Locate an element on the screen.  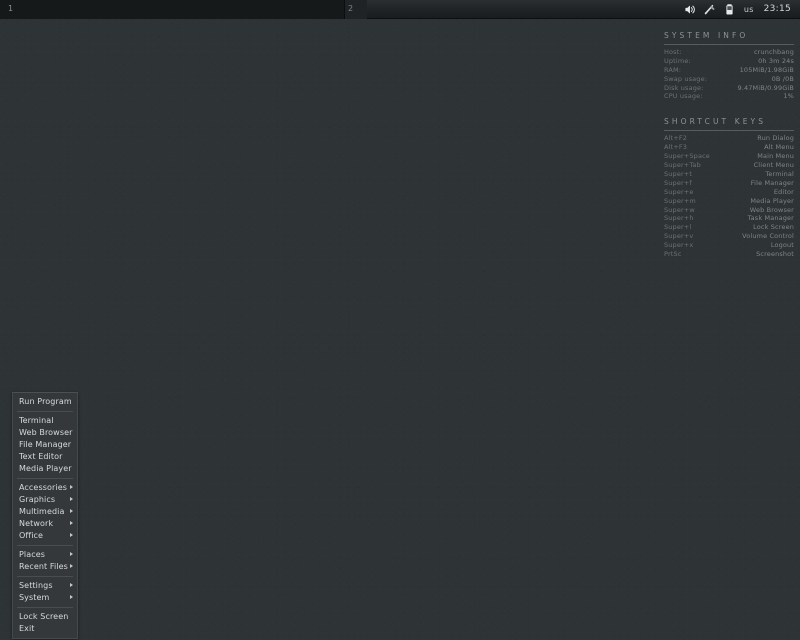
top-panel: 1 2 us 23:15 is located at coordinates (400, 9).